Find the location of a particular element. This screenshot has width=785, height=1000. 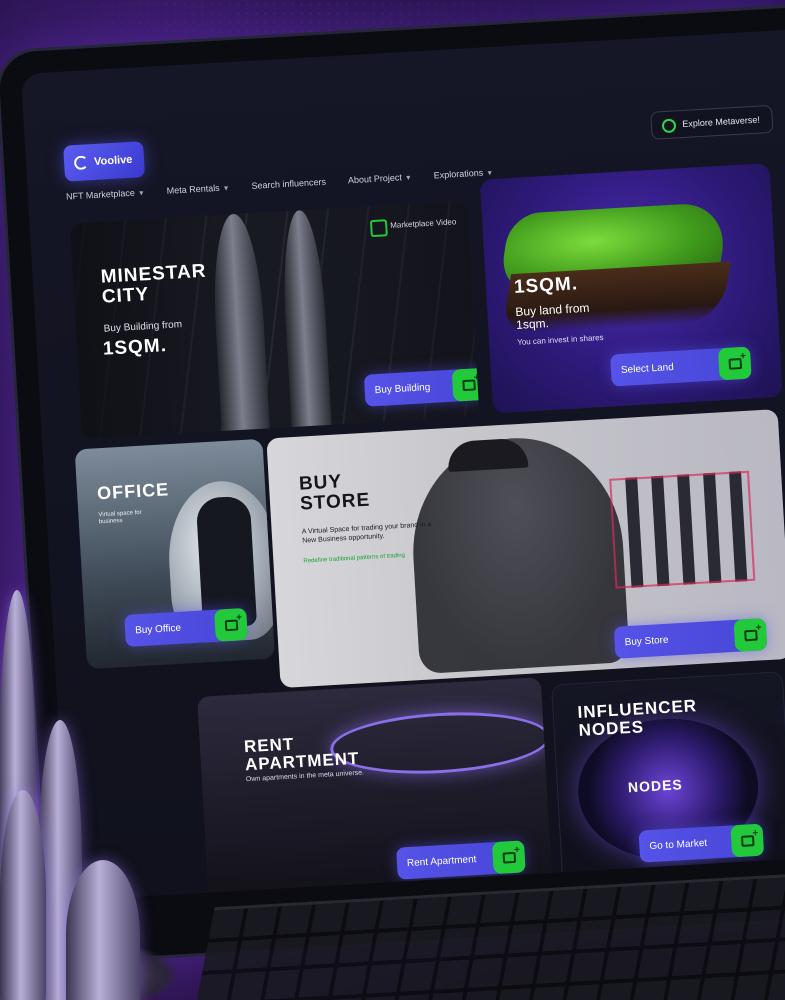

card-note: Redefine traditional patterns of trading is located at coordinates (354, 558).